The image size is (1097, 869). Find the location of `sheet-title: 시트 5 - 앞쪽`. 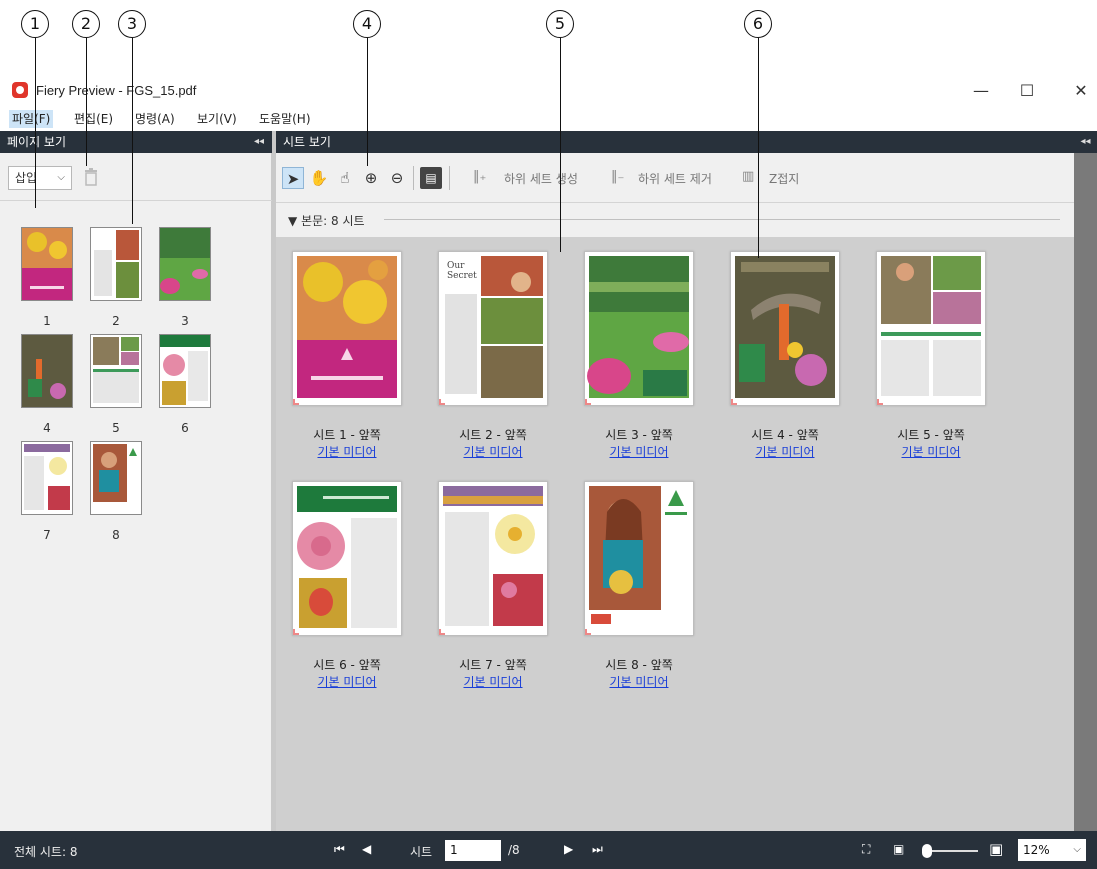

sheet-title: 시트 5 - 앞쪽 is located at coordinates (931, 435).